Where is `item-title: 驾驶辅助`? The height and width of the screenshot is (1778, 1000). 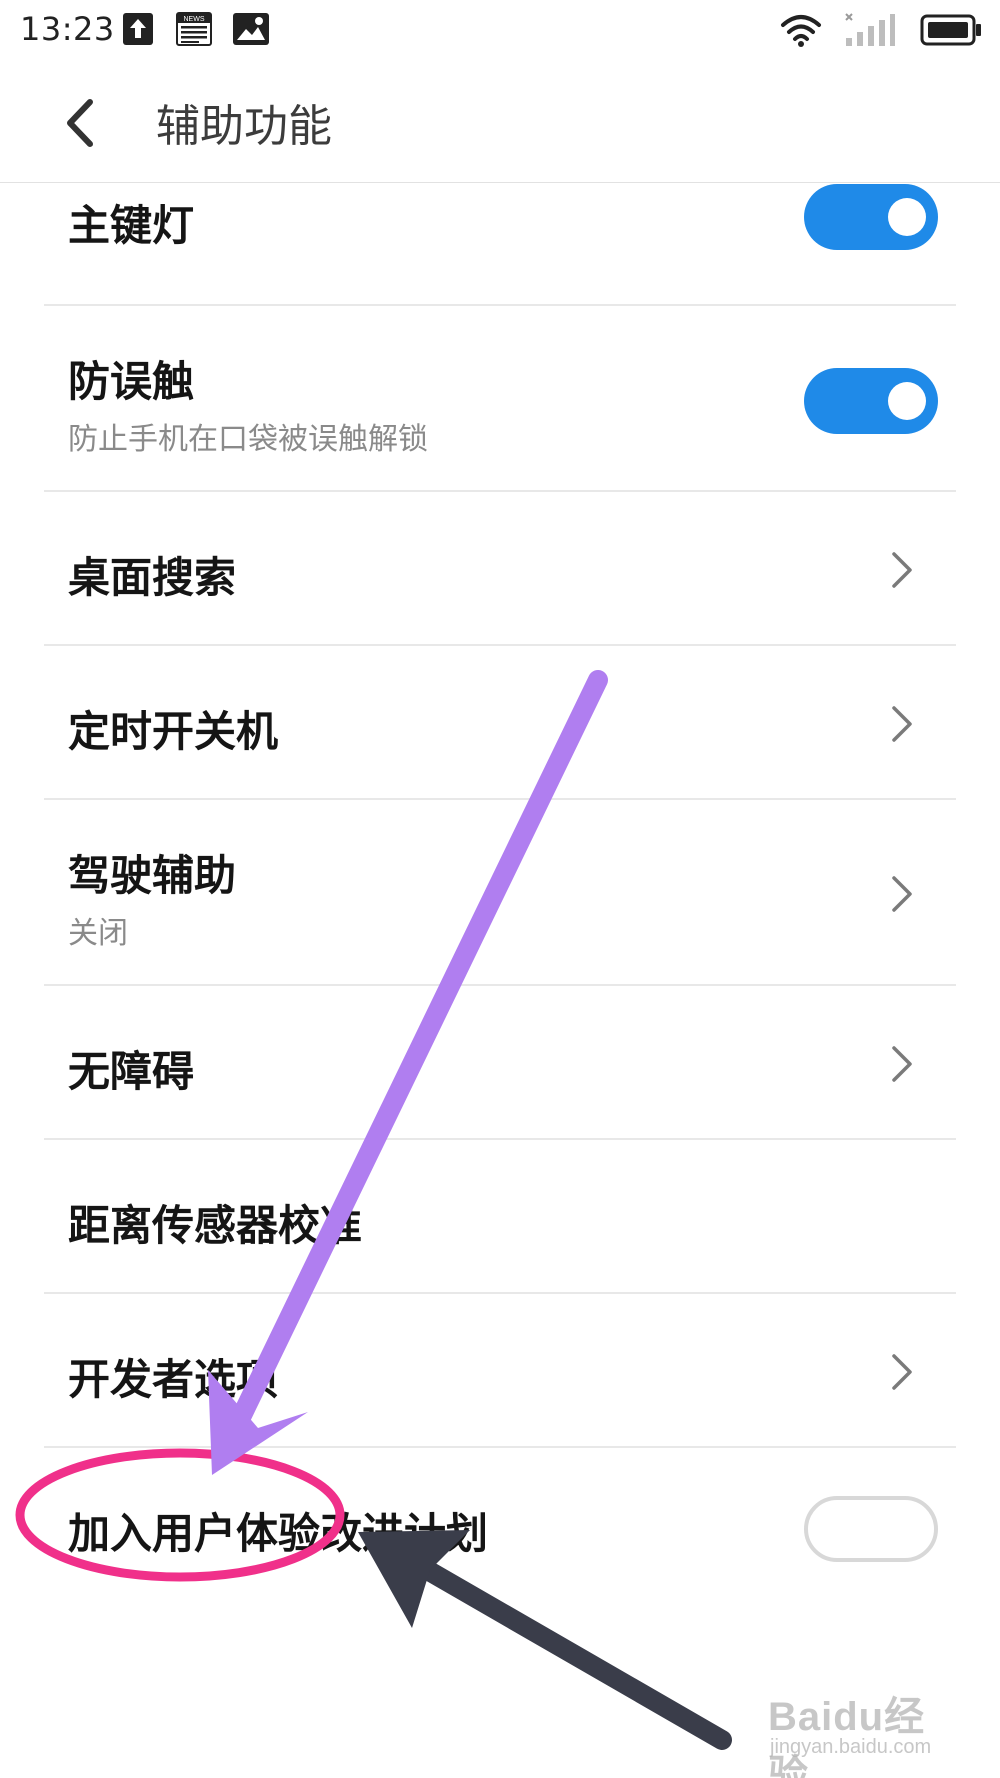
item-title: 驾驶辅助 is located at coordinates (152, 875).